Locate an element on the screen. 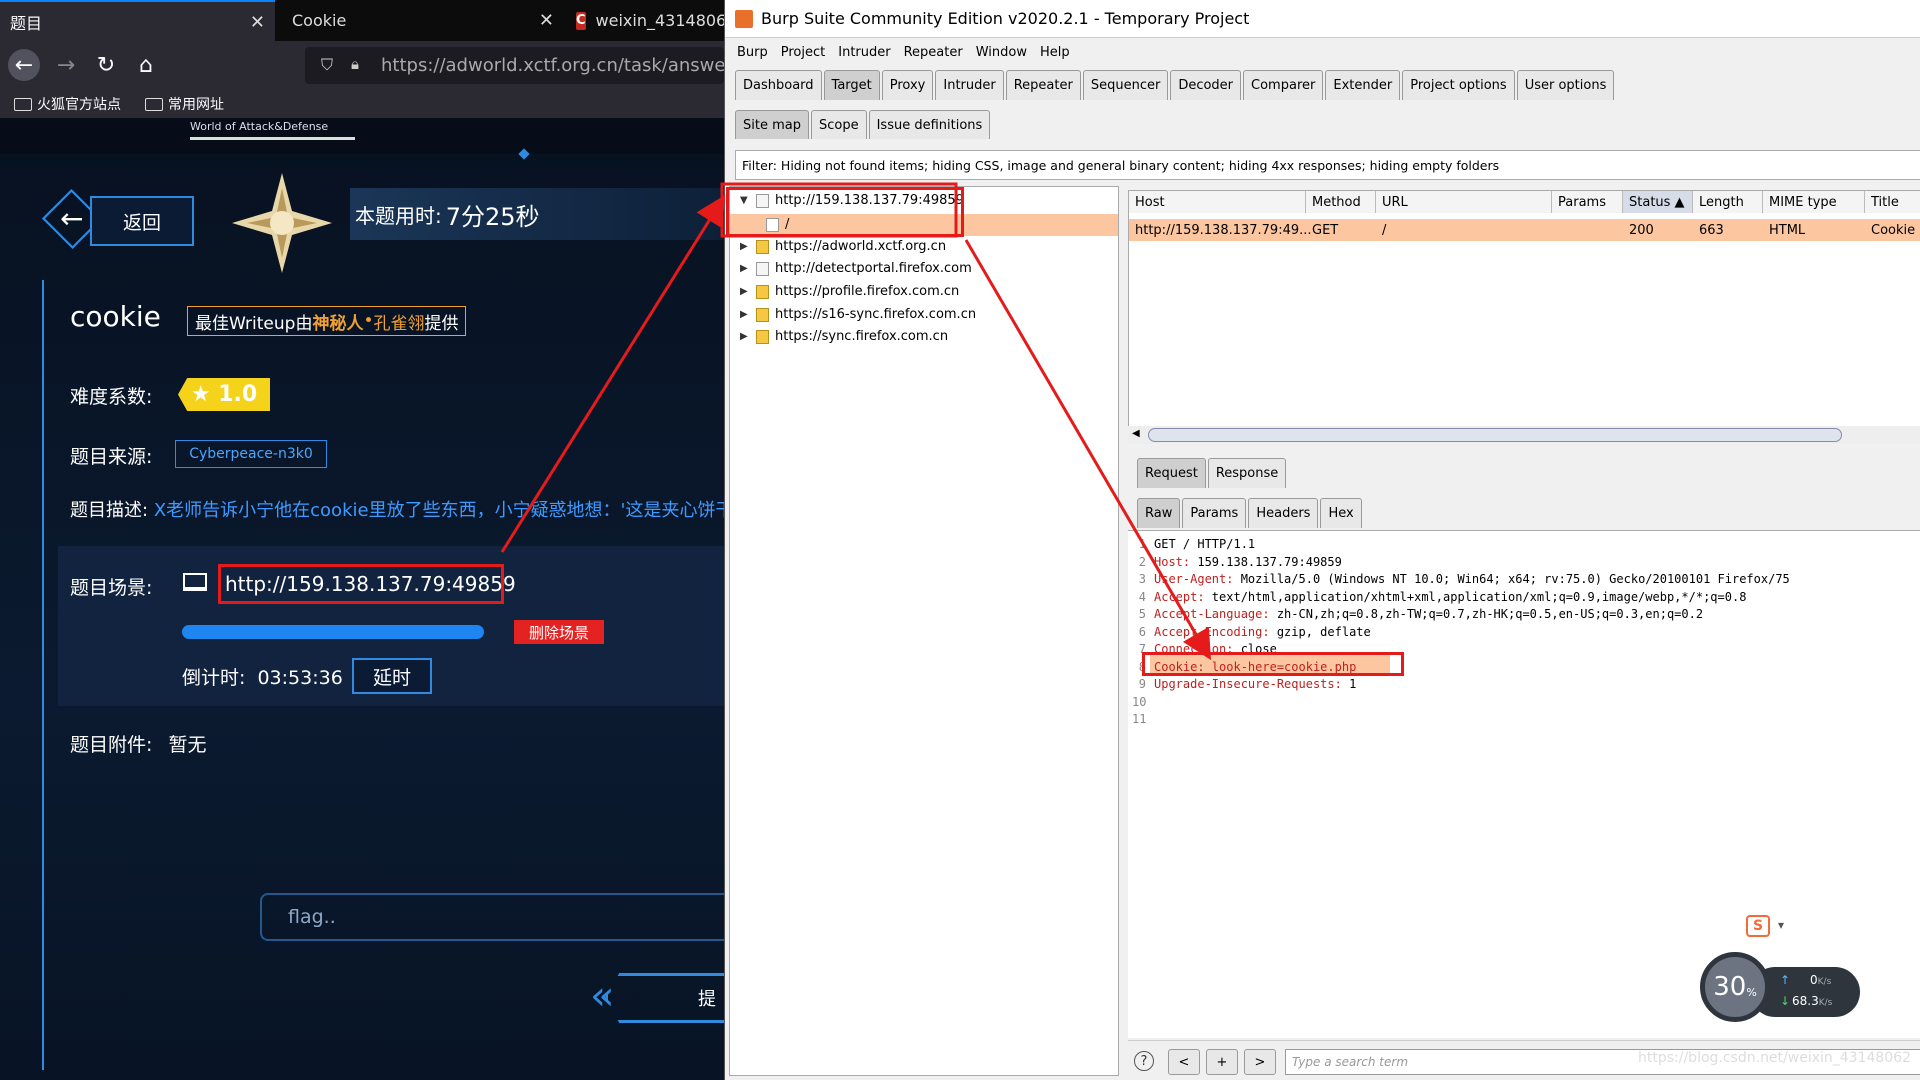 This screenshot has width=1920, height=1080. scene-url-link: http://159.138.137.79:49859 is located at coordinates (367, 584).